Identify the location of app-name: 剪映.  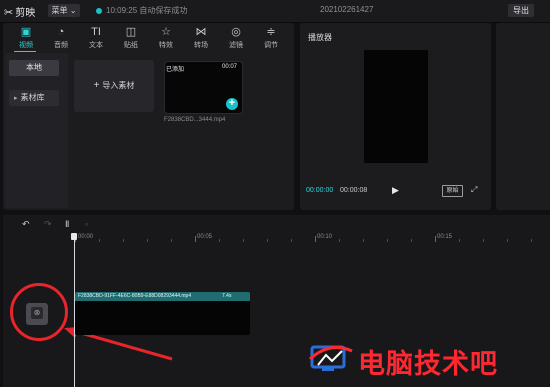
(25, 13).